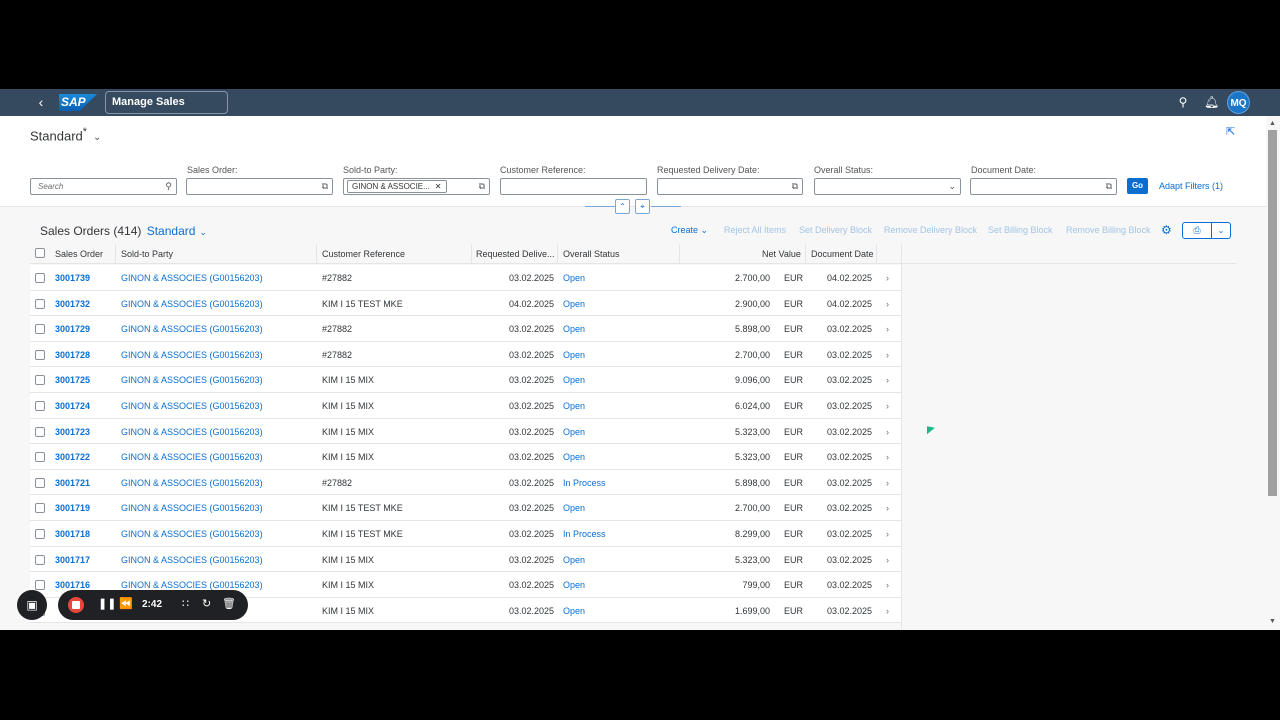 The width and height of the screenshot is (1280, 720). I want to click on pause-icon: ❚❚, so click(107, 603).